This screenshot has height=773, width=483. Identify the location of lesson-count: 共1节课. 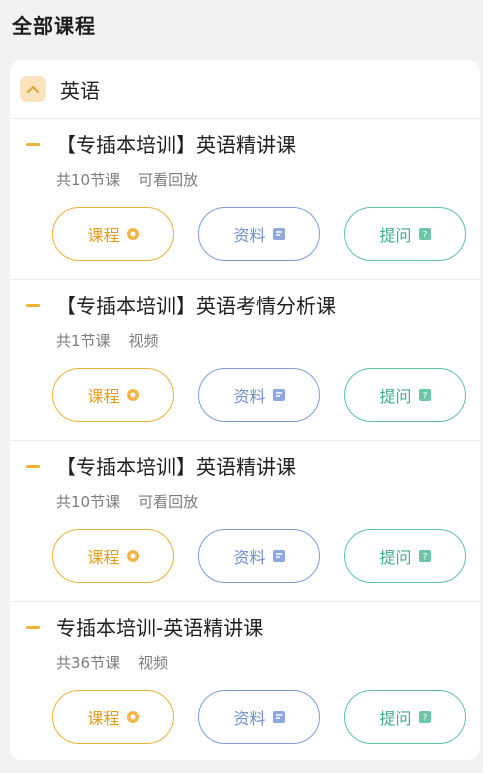
(83, 341).